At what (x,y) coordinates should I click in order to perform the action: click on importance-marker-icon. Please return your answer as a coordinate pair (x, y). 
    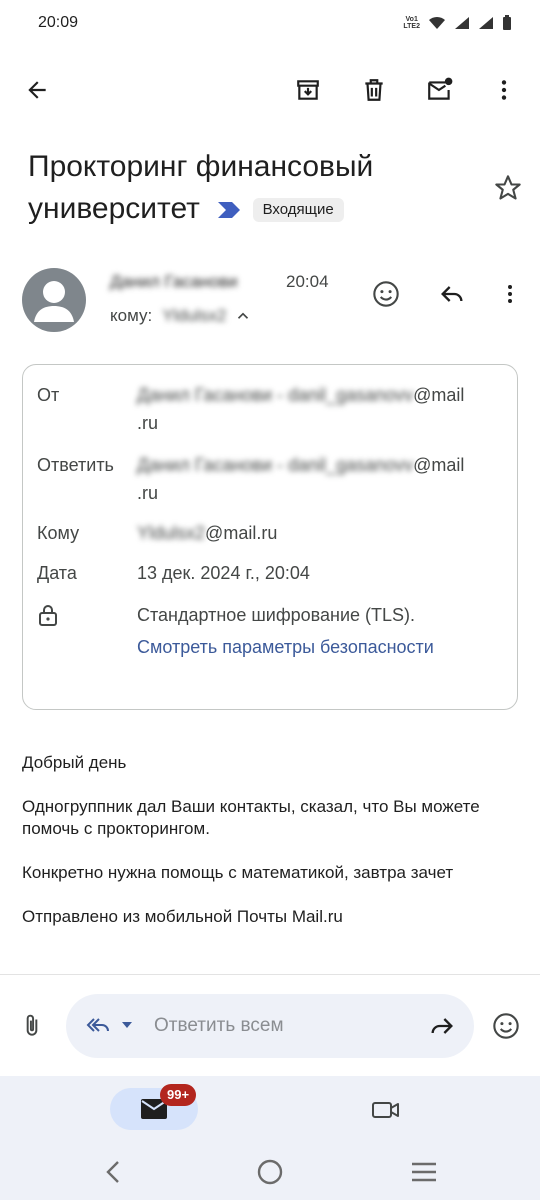
    Looking at the image, I should click on (229, 210).